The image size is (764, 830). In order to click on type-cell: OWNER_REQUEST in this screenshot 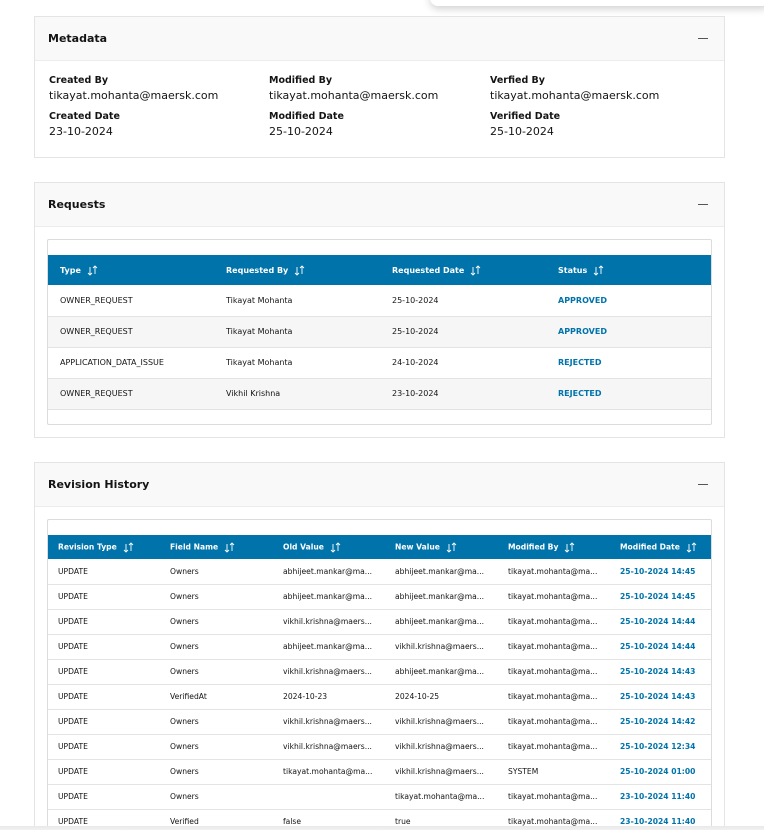, I will do `click(131, 301)`.